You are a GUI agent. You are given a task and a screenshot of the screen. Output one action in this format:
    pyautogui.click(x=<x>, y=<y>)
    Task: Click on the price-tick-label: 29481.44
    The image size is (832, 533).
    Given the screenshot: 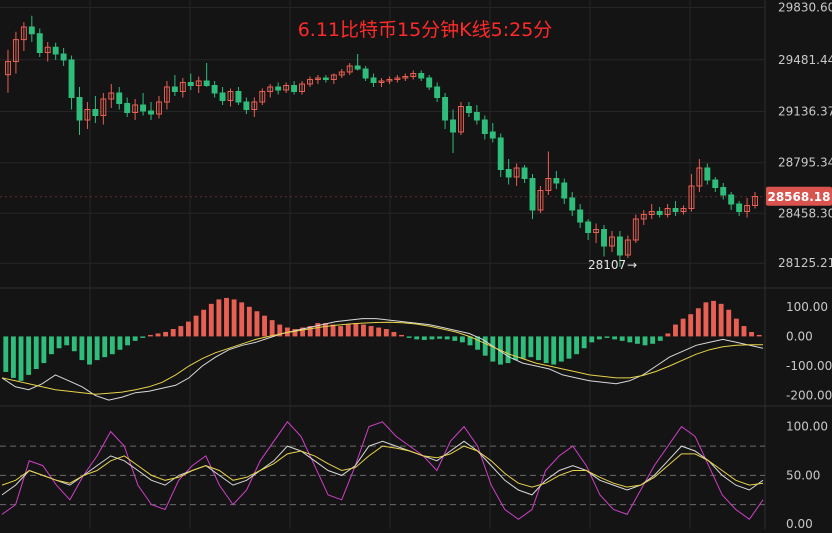 What is the action you would take?
    pyautogui.click(x=805, y=60)
    